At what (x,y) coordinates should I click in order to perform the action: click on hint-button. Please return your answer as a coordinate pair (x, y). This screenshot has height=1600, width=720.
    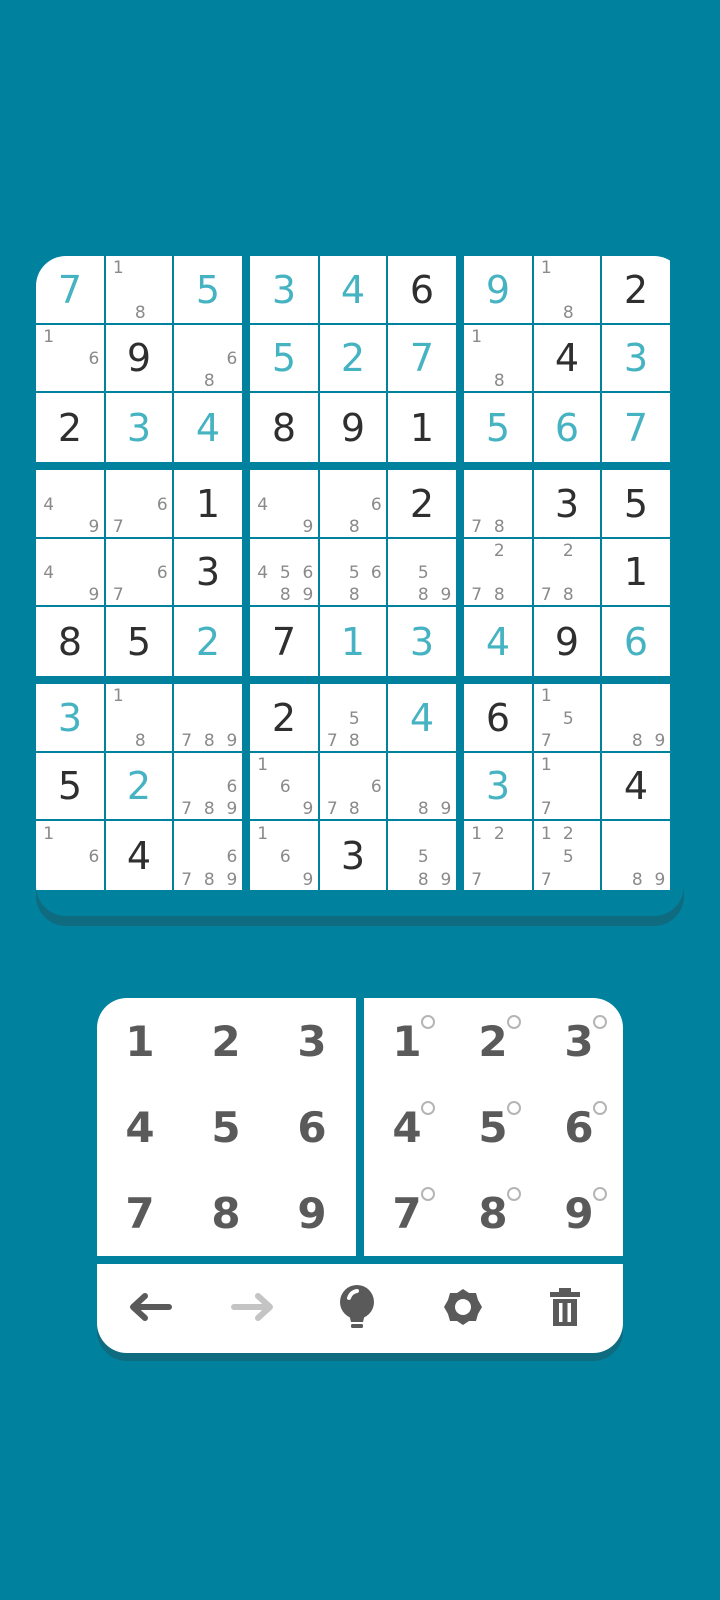
    Looking at the image, I should click on (356, 1308).